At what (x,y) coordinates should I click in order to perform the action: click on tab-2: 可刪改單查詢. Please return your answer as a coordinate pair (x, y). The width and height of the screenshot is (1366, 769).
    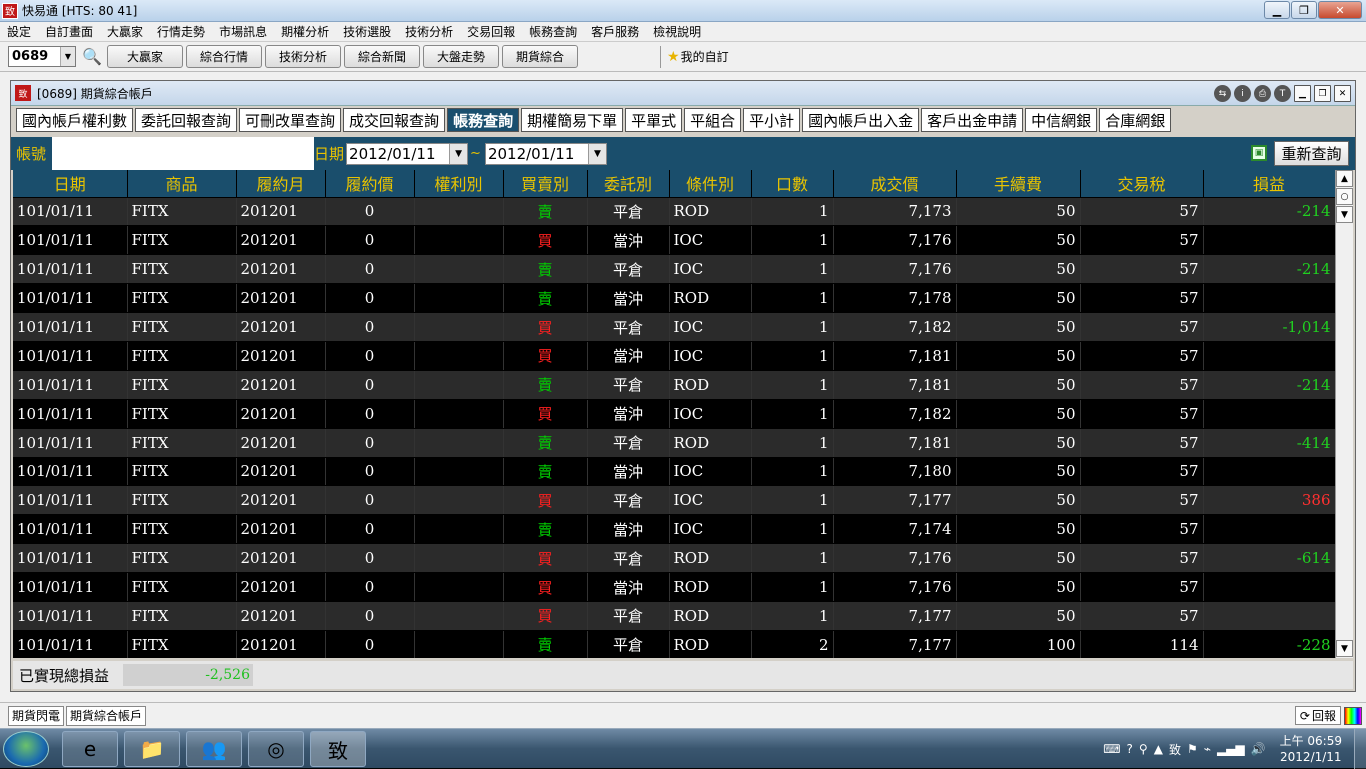
    Looking at the image, I should click on (290, 120).